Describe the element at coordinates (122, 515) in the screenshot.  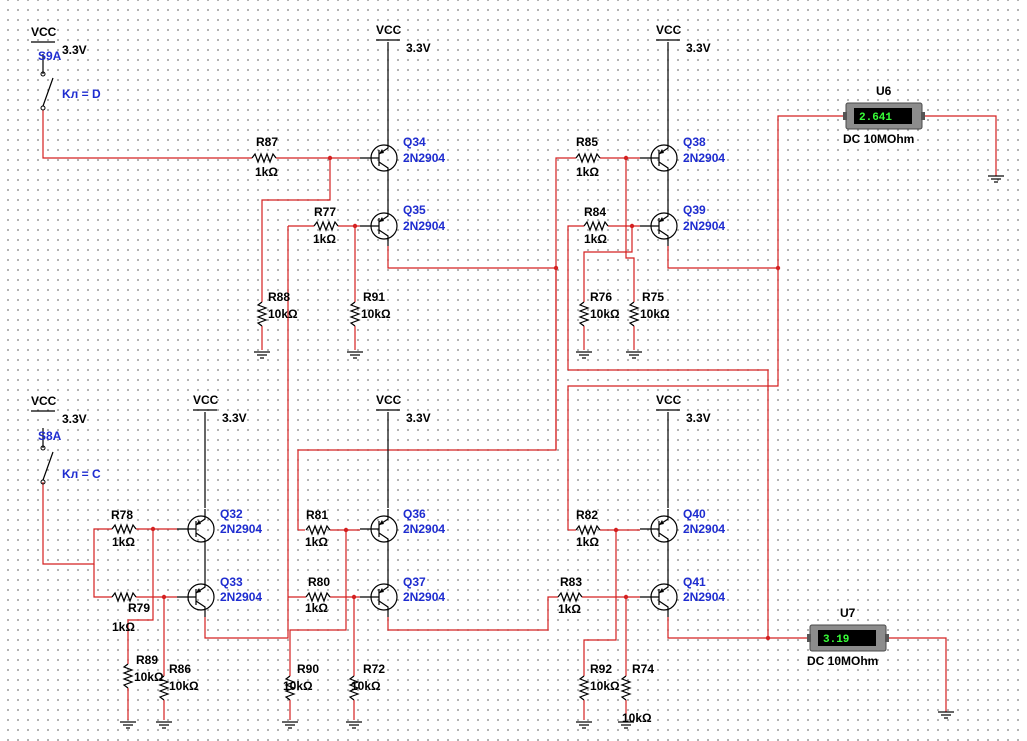
I see `resistor-ref: R78` at that location.